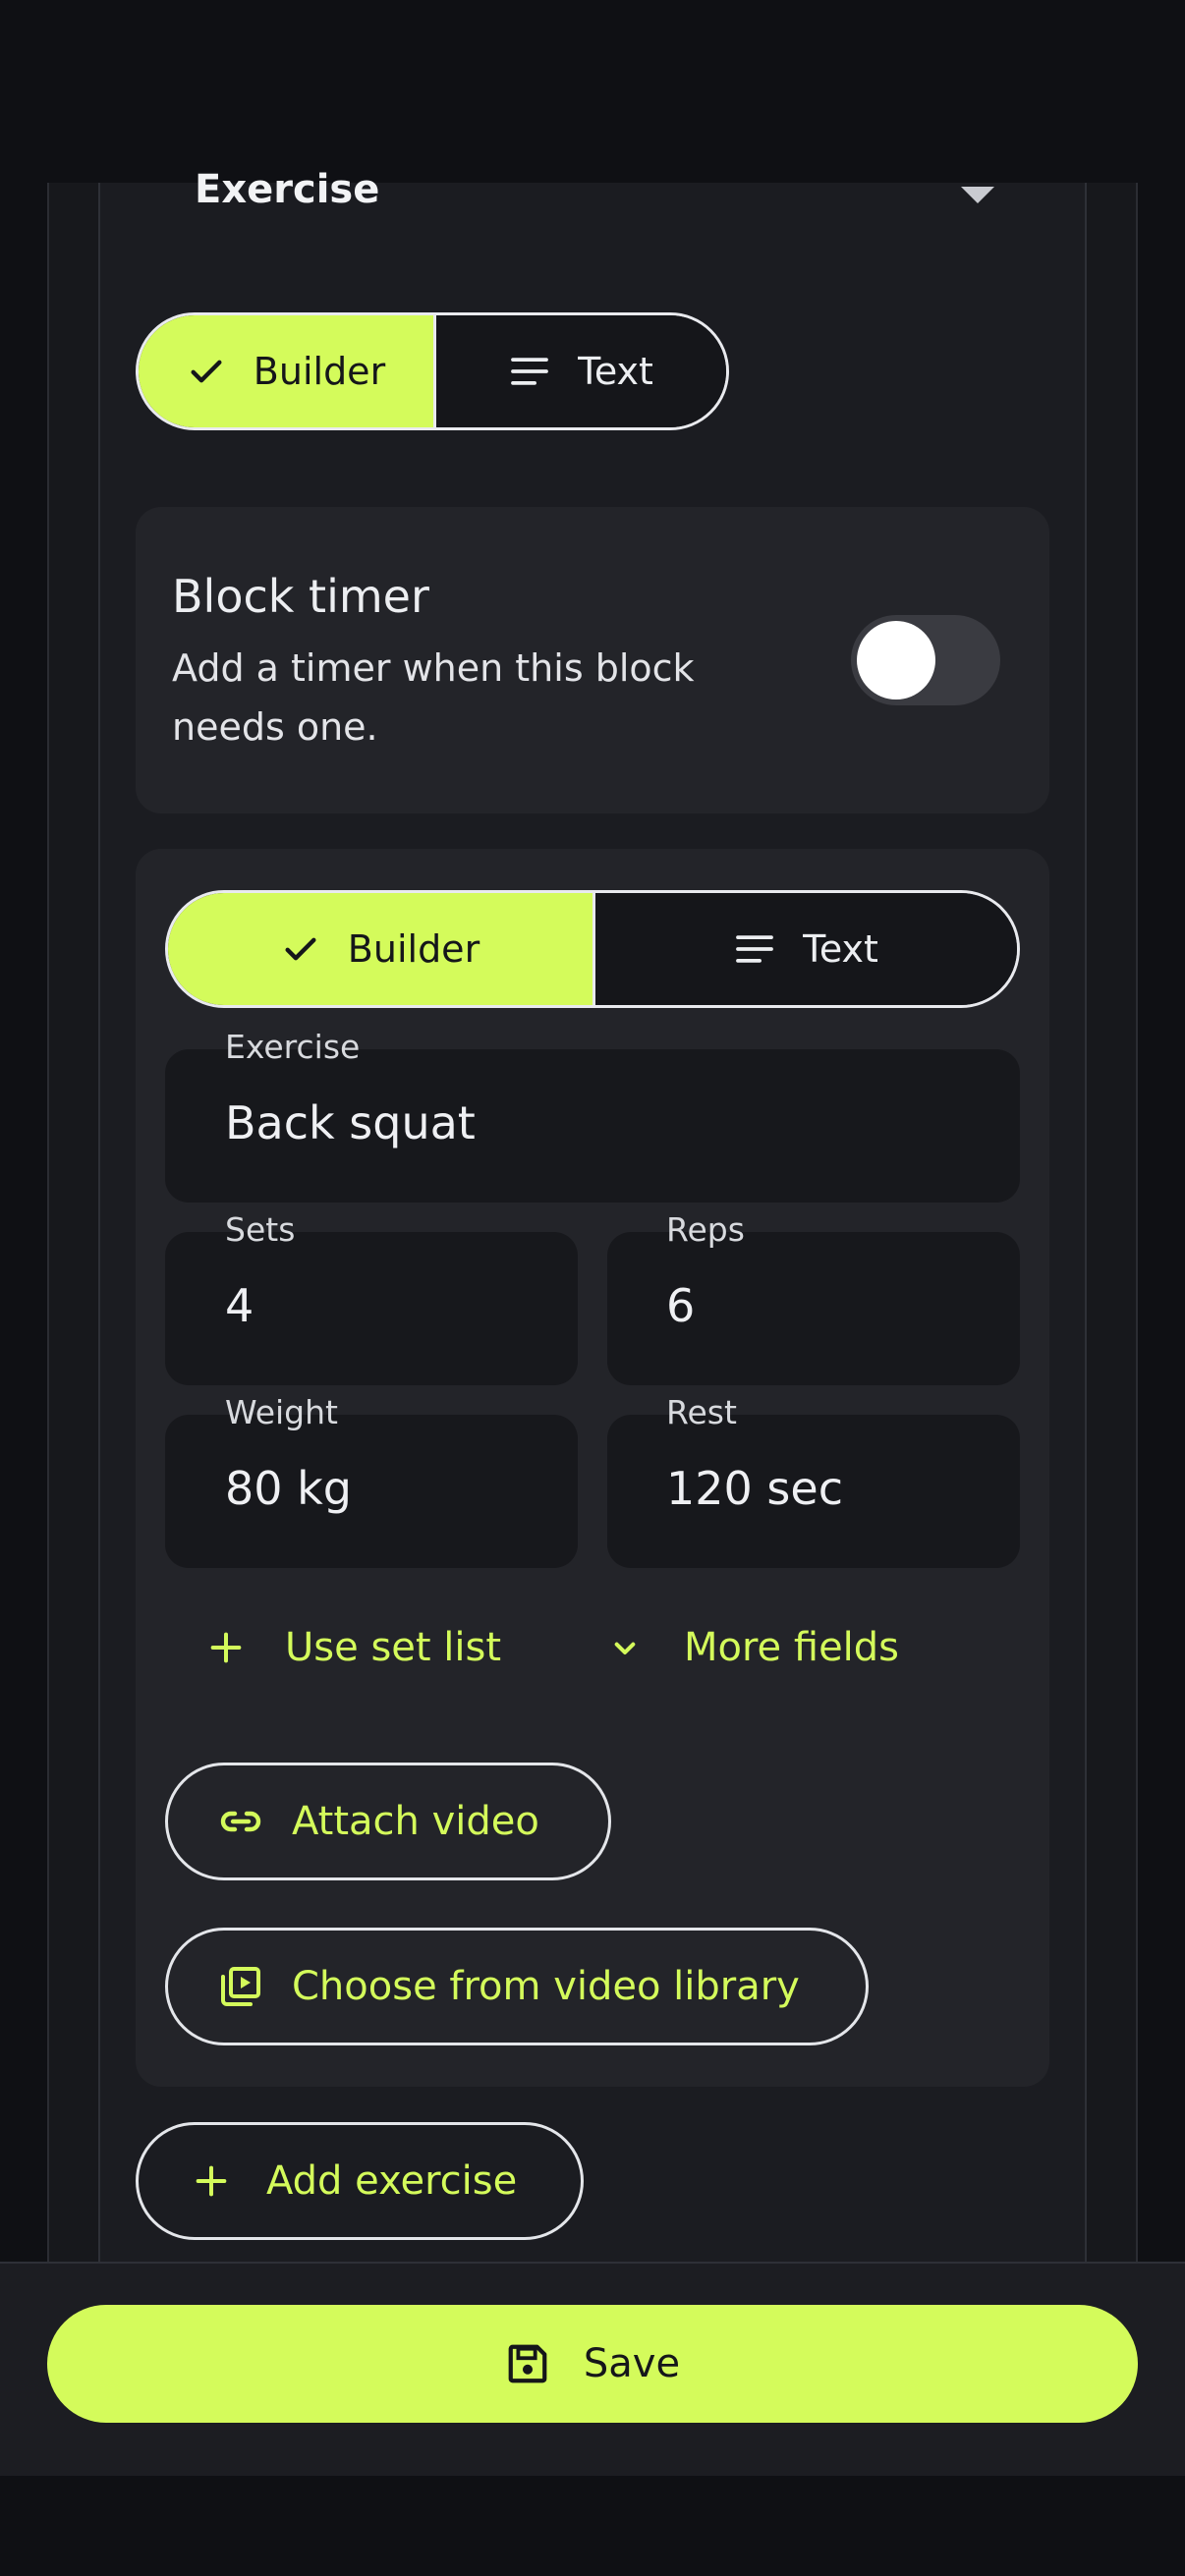 The height and width of the screenshot is (2576, 1185). I want to click on exercise-mode-toggle: Builder Text, so click(592, 949).